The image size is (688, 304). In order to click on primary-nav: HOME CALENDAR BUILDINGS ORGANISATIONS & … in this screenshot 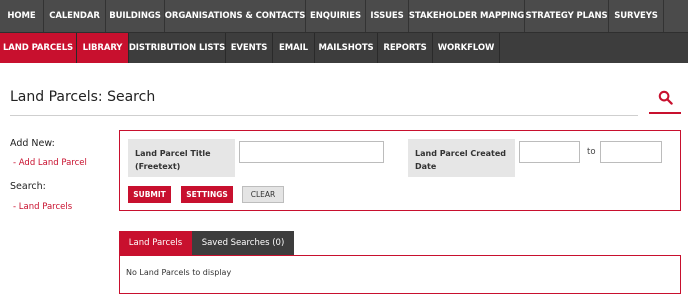, I will do `click(344, 16)`.